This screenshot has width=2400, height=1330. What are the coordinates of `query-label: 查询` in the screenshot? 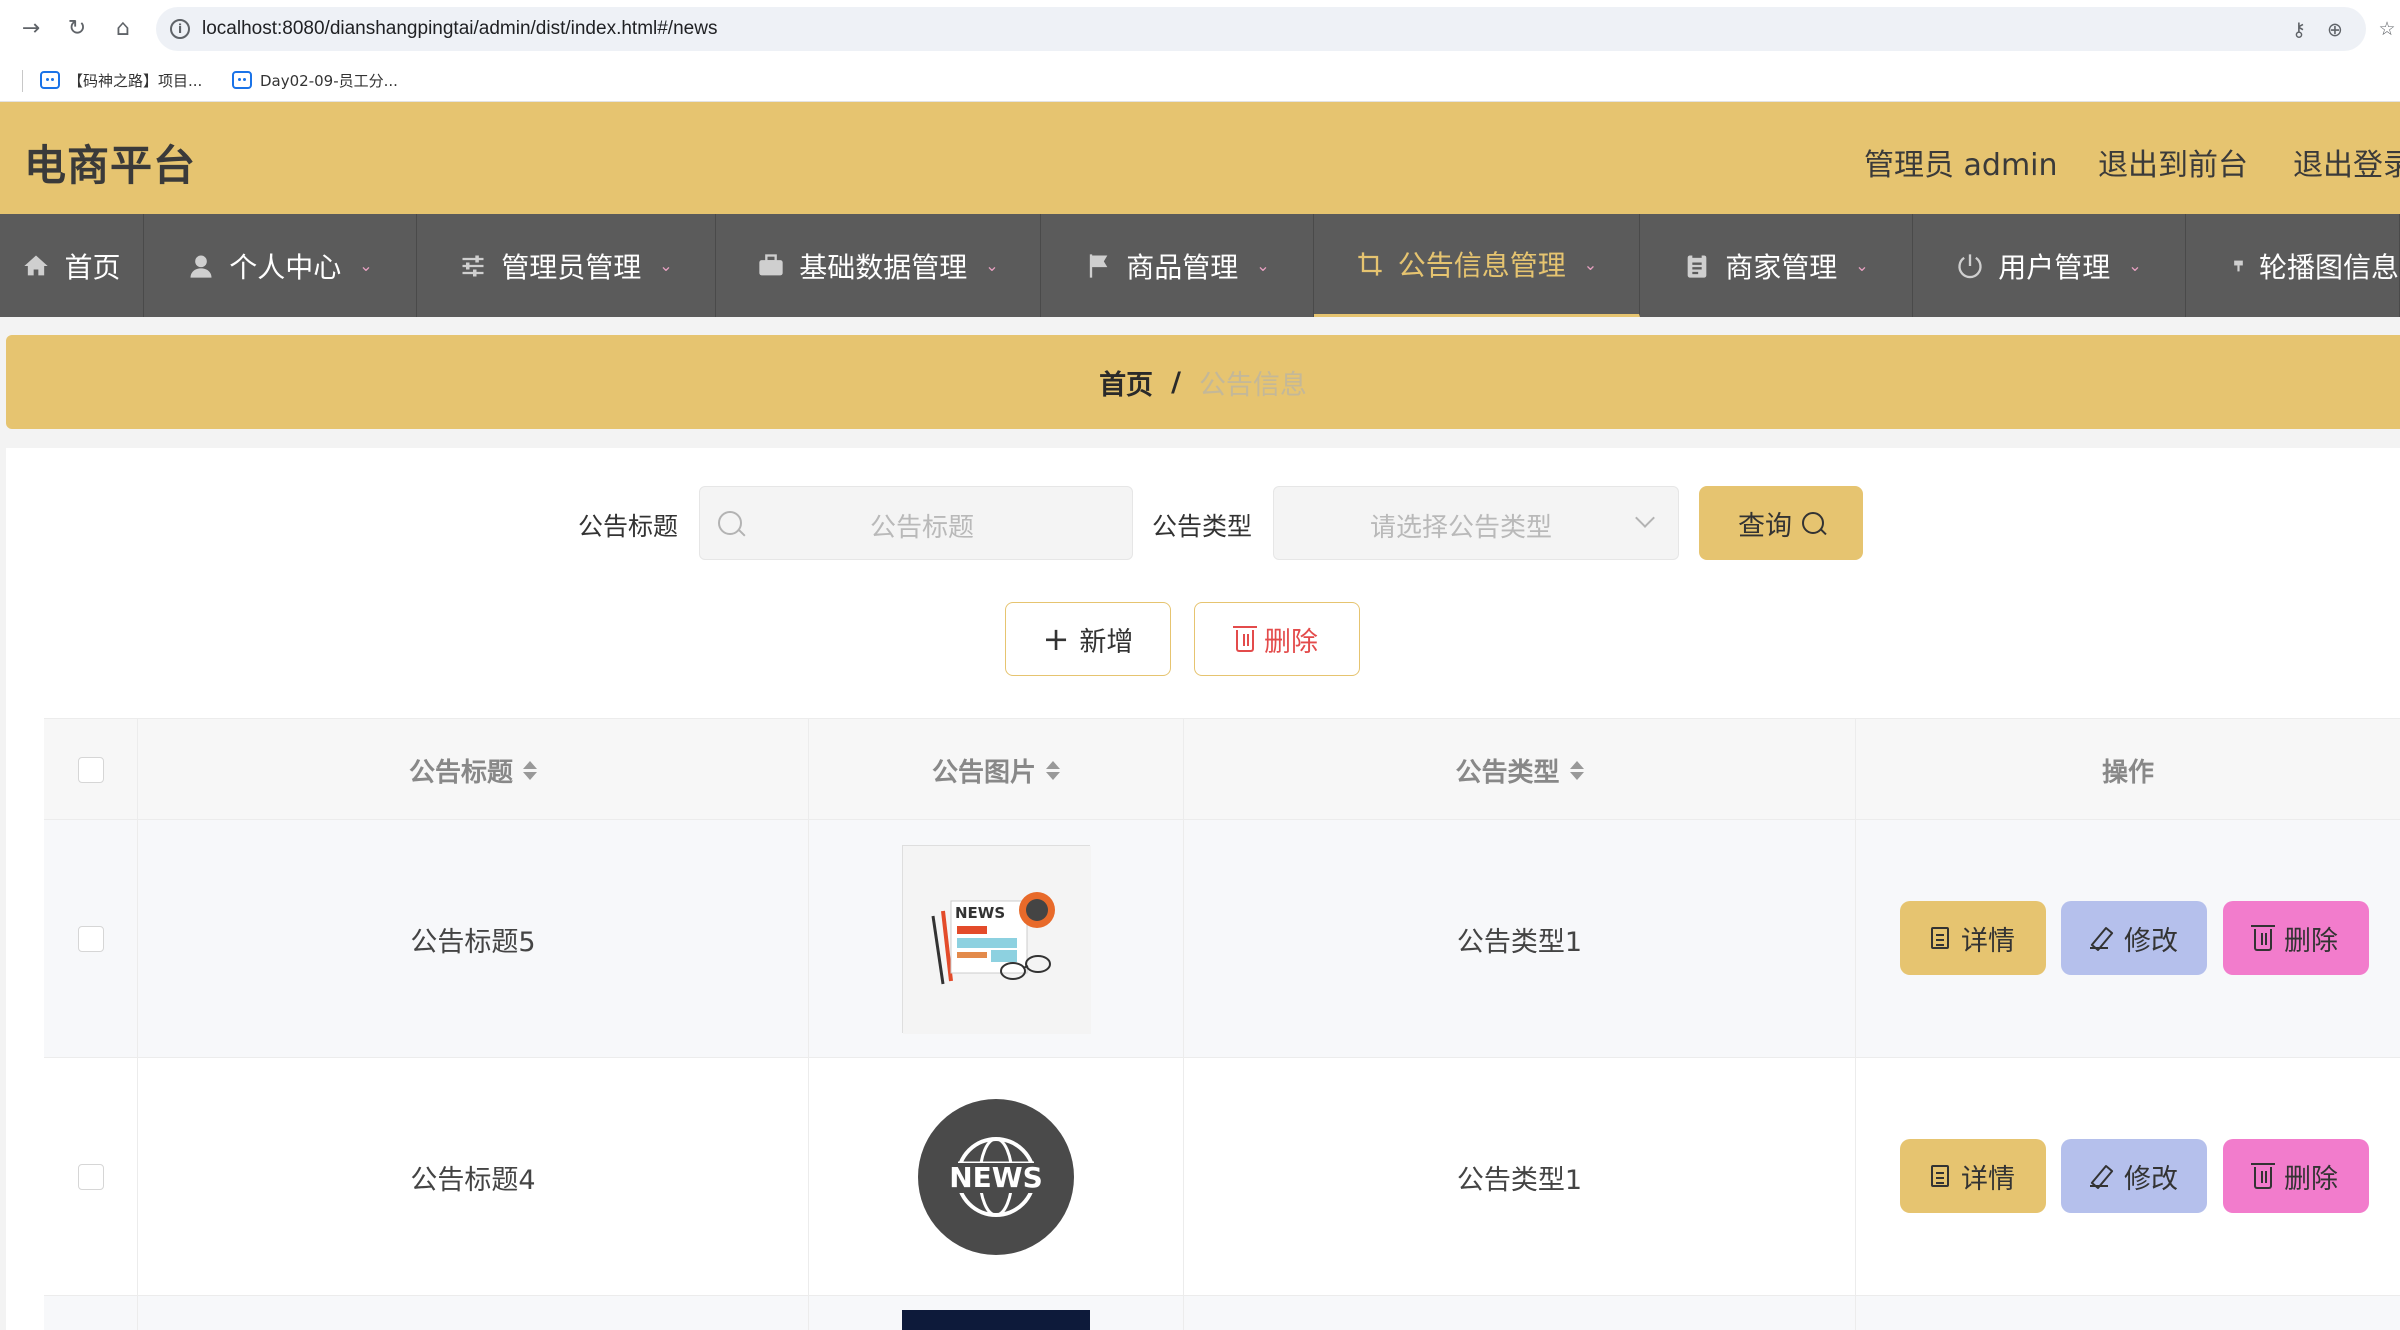 It's located at (1765, 526).